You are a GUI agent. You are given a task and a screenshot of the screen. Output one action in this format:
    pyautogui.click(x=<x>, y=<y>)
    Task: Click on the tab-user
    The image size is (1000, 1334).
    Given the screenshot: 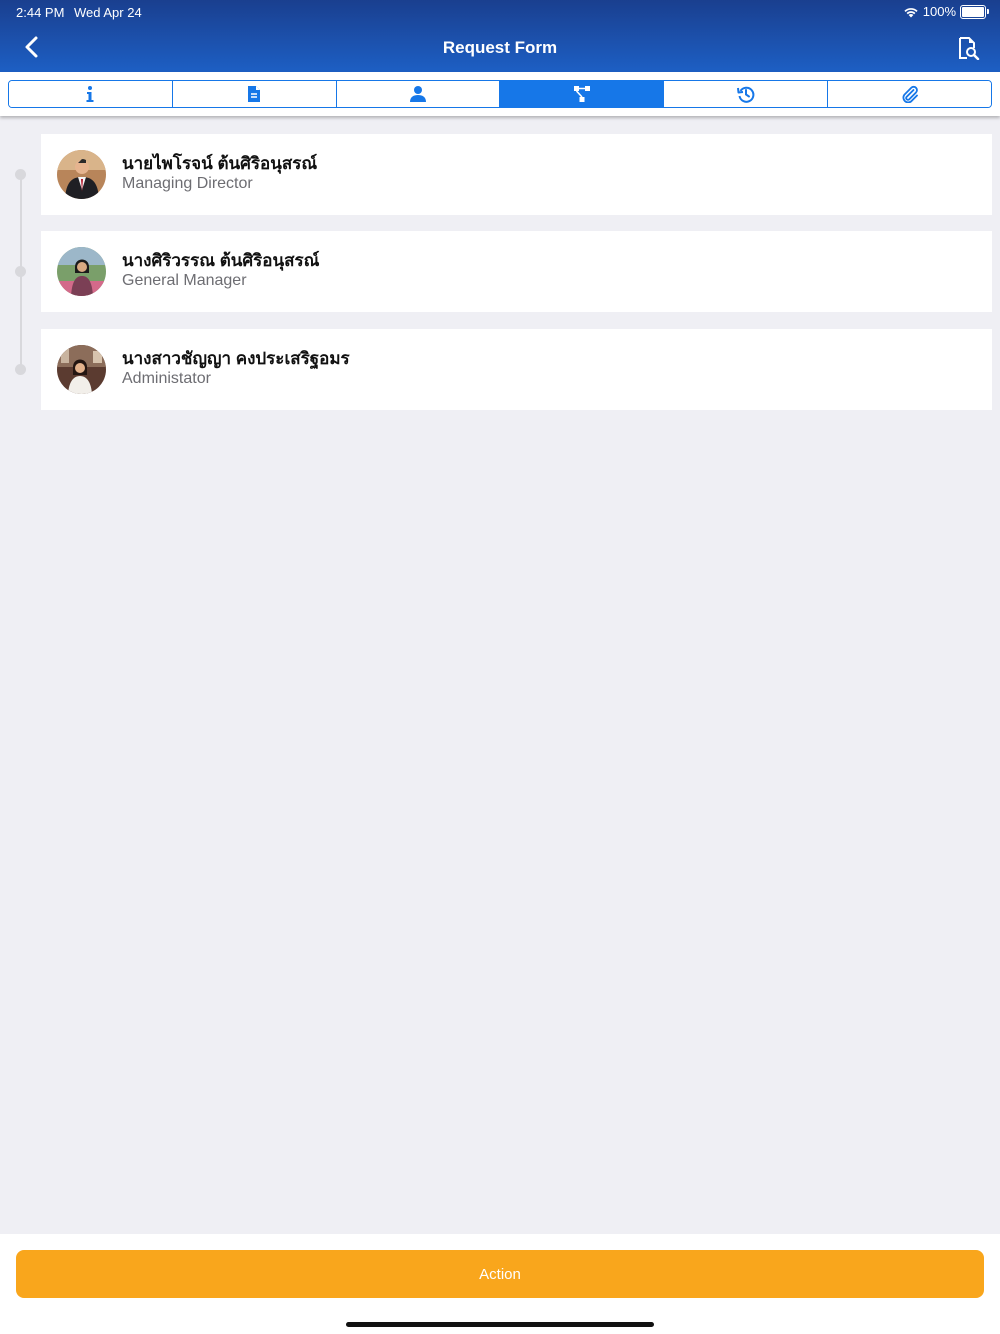 What is the action you would take?
    pyautogui.click(x=418, y=94)
    